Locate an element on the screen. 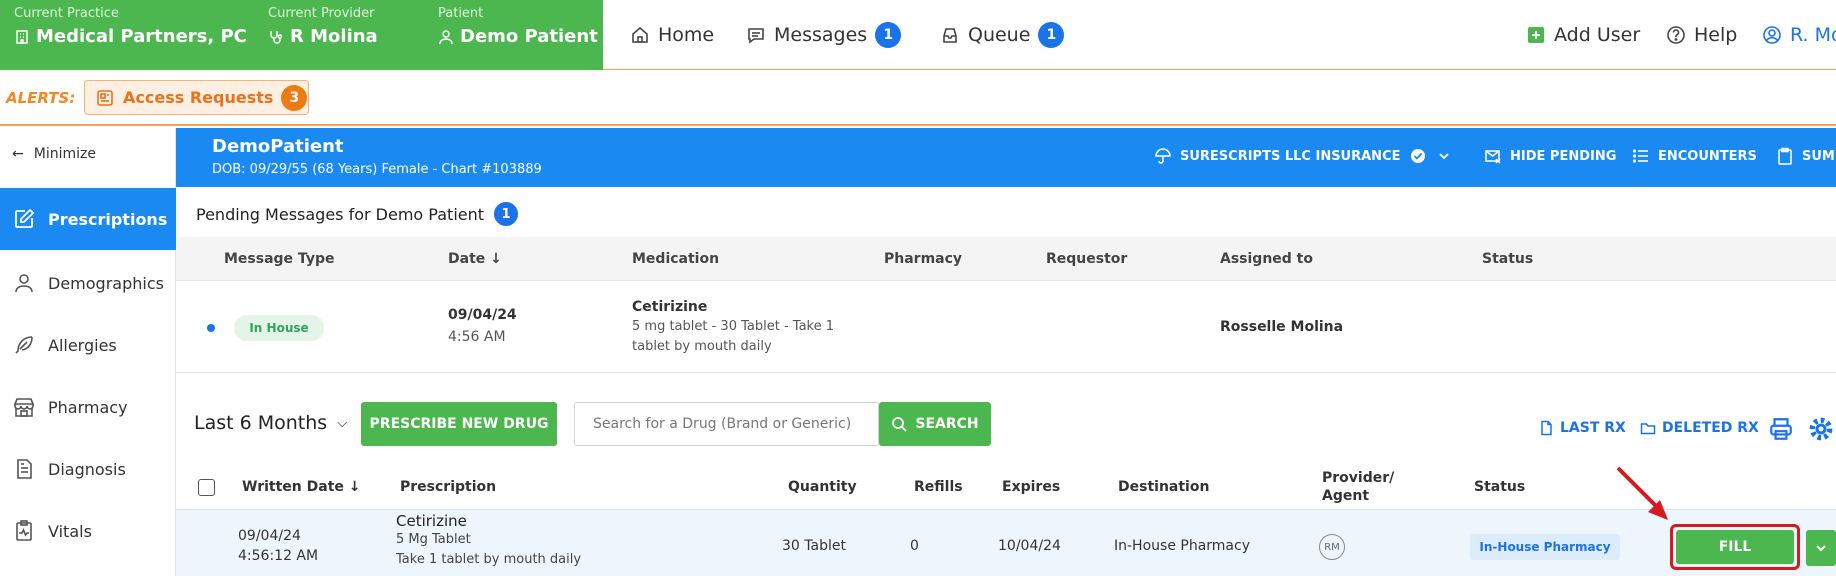 This screenshot has width=1836, height=576. current-provider: Current Provider R Molina is located at coordinates (323, 26).